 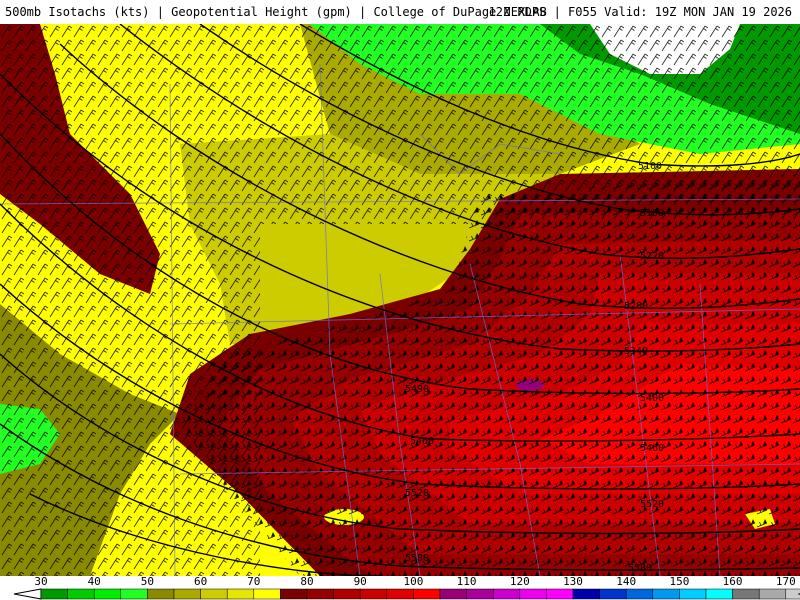 What do you see at coordinates (466, 581) in the screenshot?
I see `colorbar-tick-label: 110` at bounding box center [466, 581].